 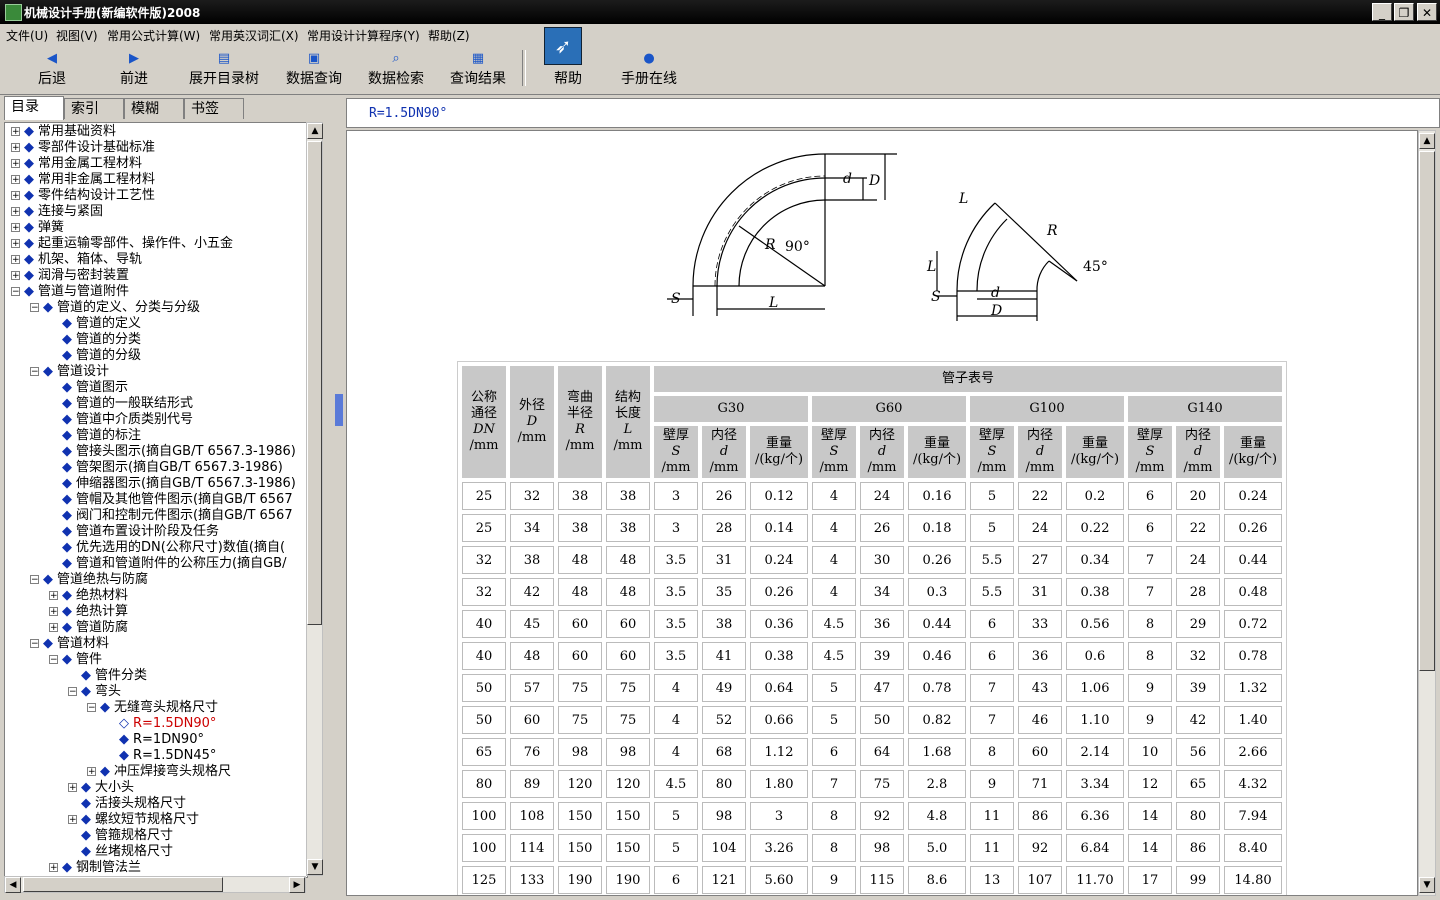 I want to click on tree-item: − ◆ 管道的定义、分类与分级, so click(x=115, y=308).